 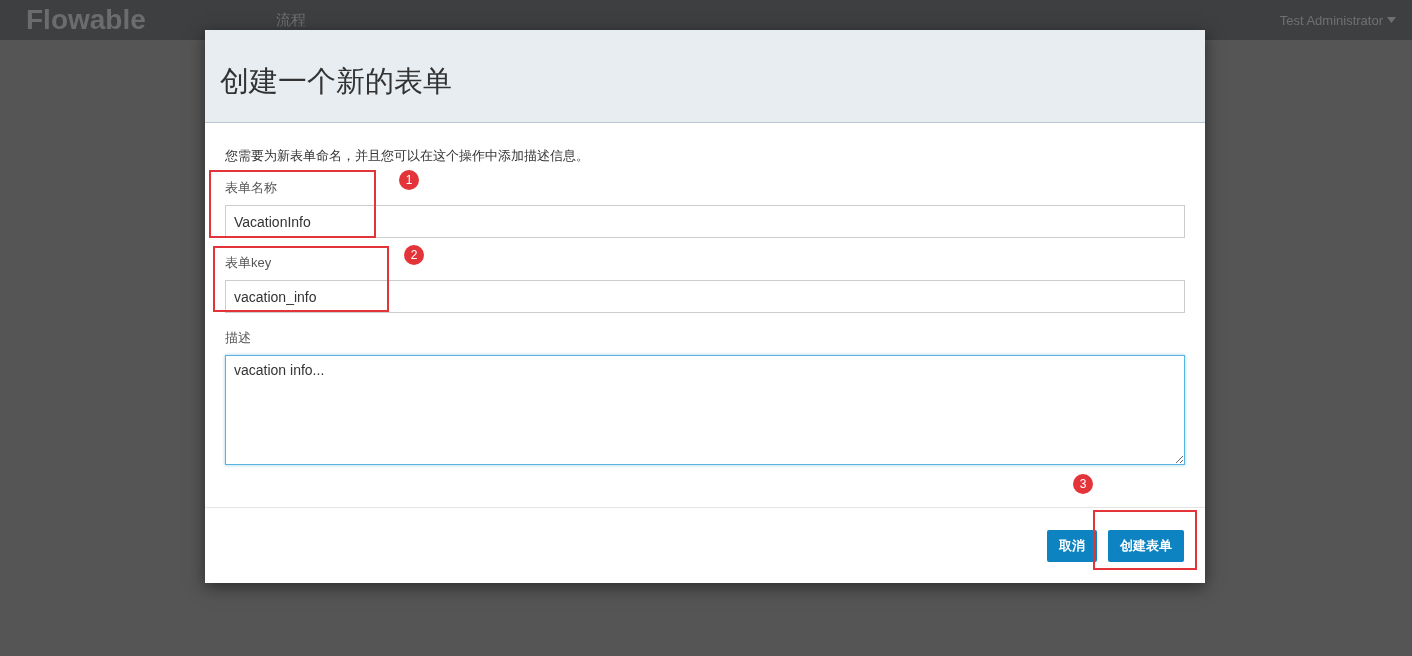 What do you see at coordinates (1146, 545) in the screenshot?
I see `create-button: 创建表单` at bounding box center [1146, 545].